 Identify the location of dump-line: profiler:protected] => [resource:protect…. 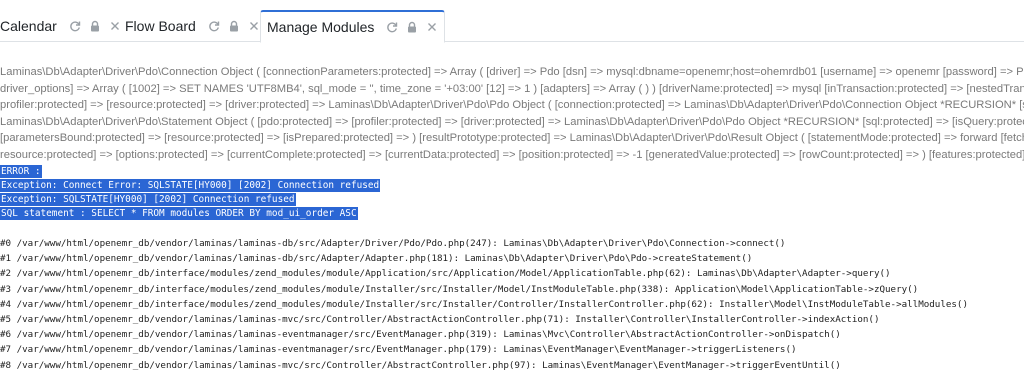
(512, 105).